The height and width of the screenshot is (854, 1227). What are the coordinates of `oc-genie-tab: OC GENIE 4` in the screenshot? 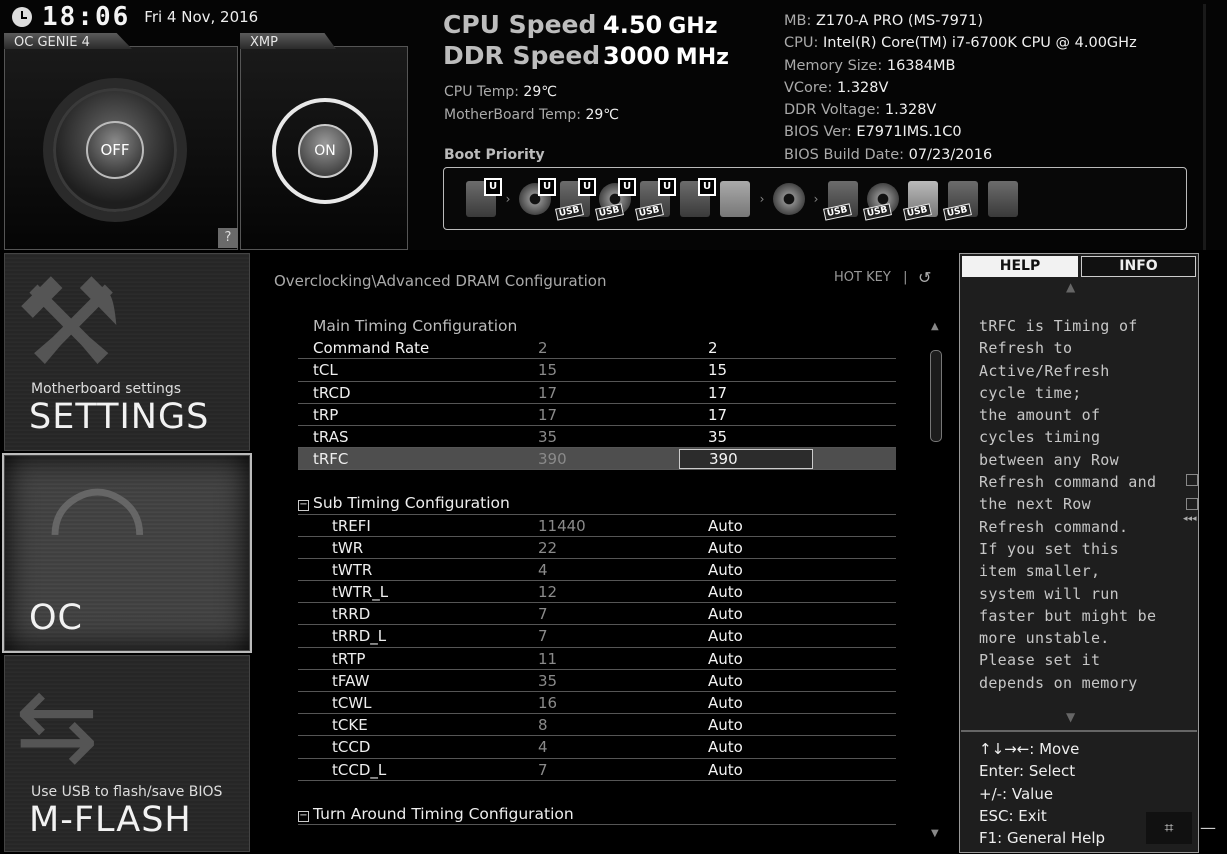 It's located at (68, 41).